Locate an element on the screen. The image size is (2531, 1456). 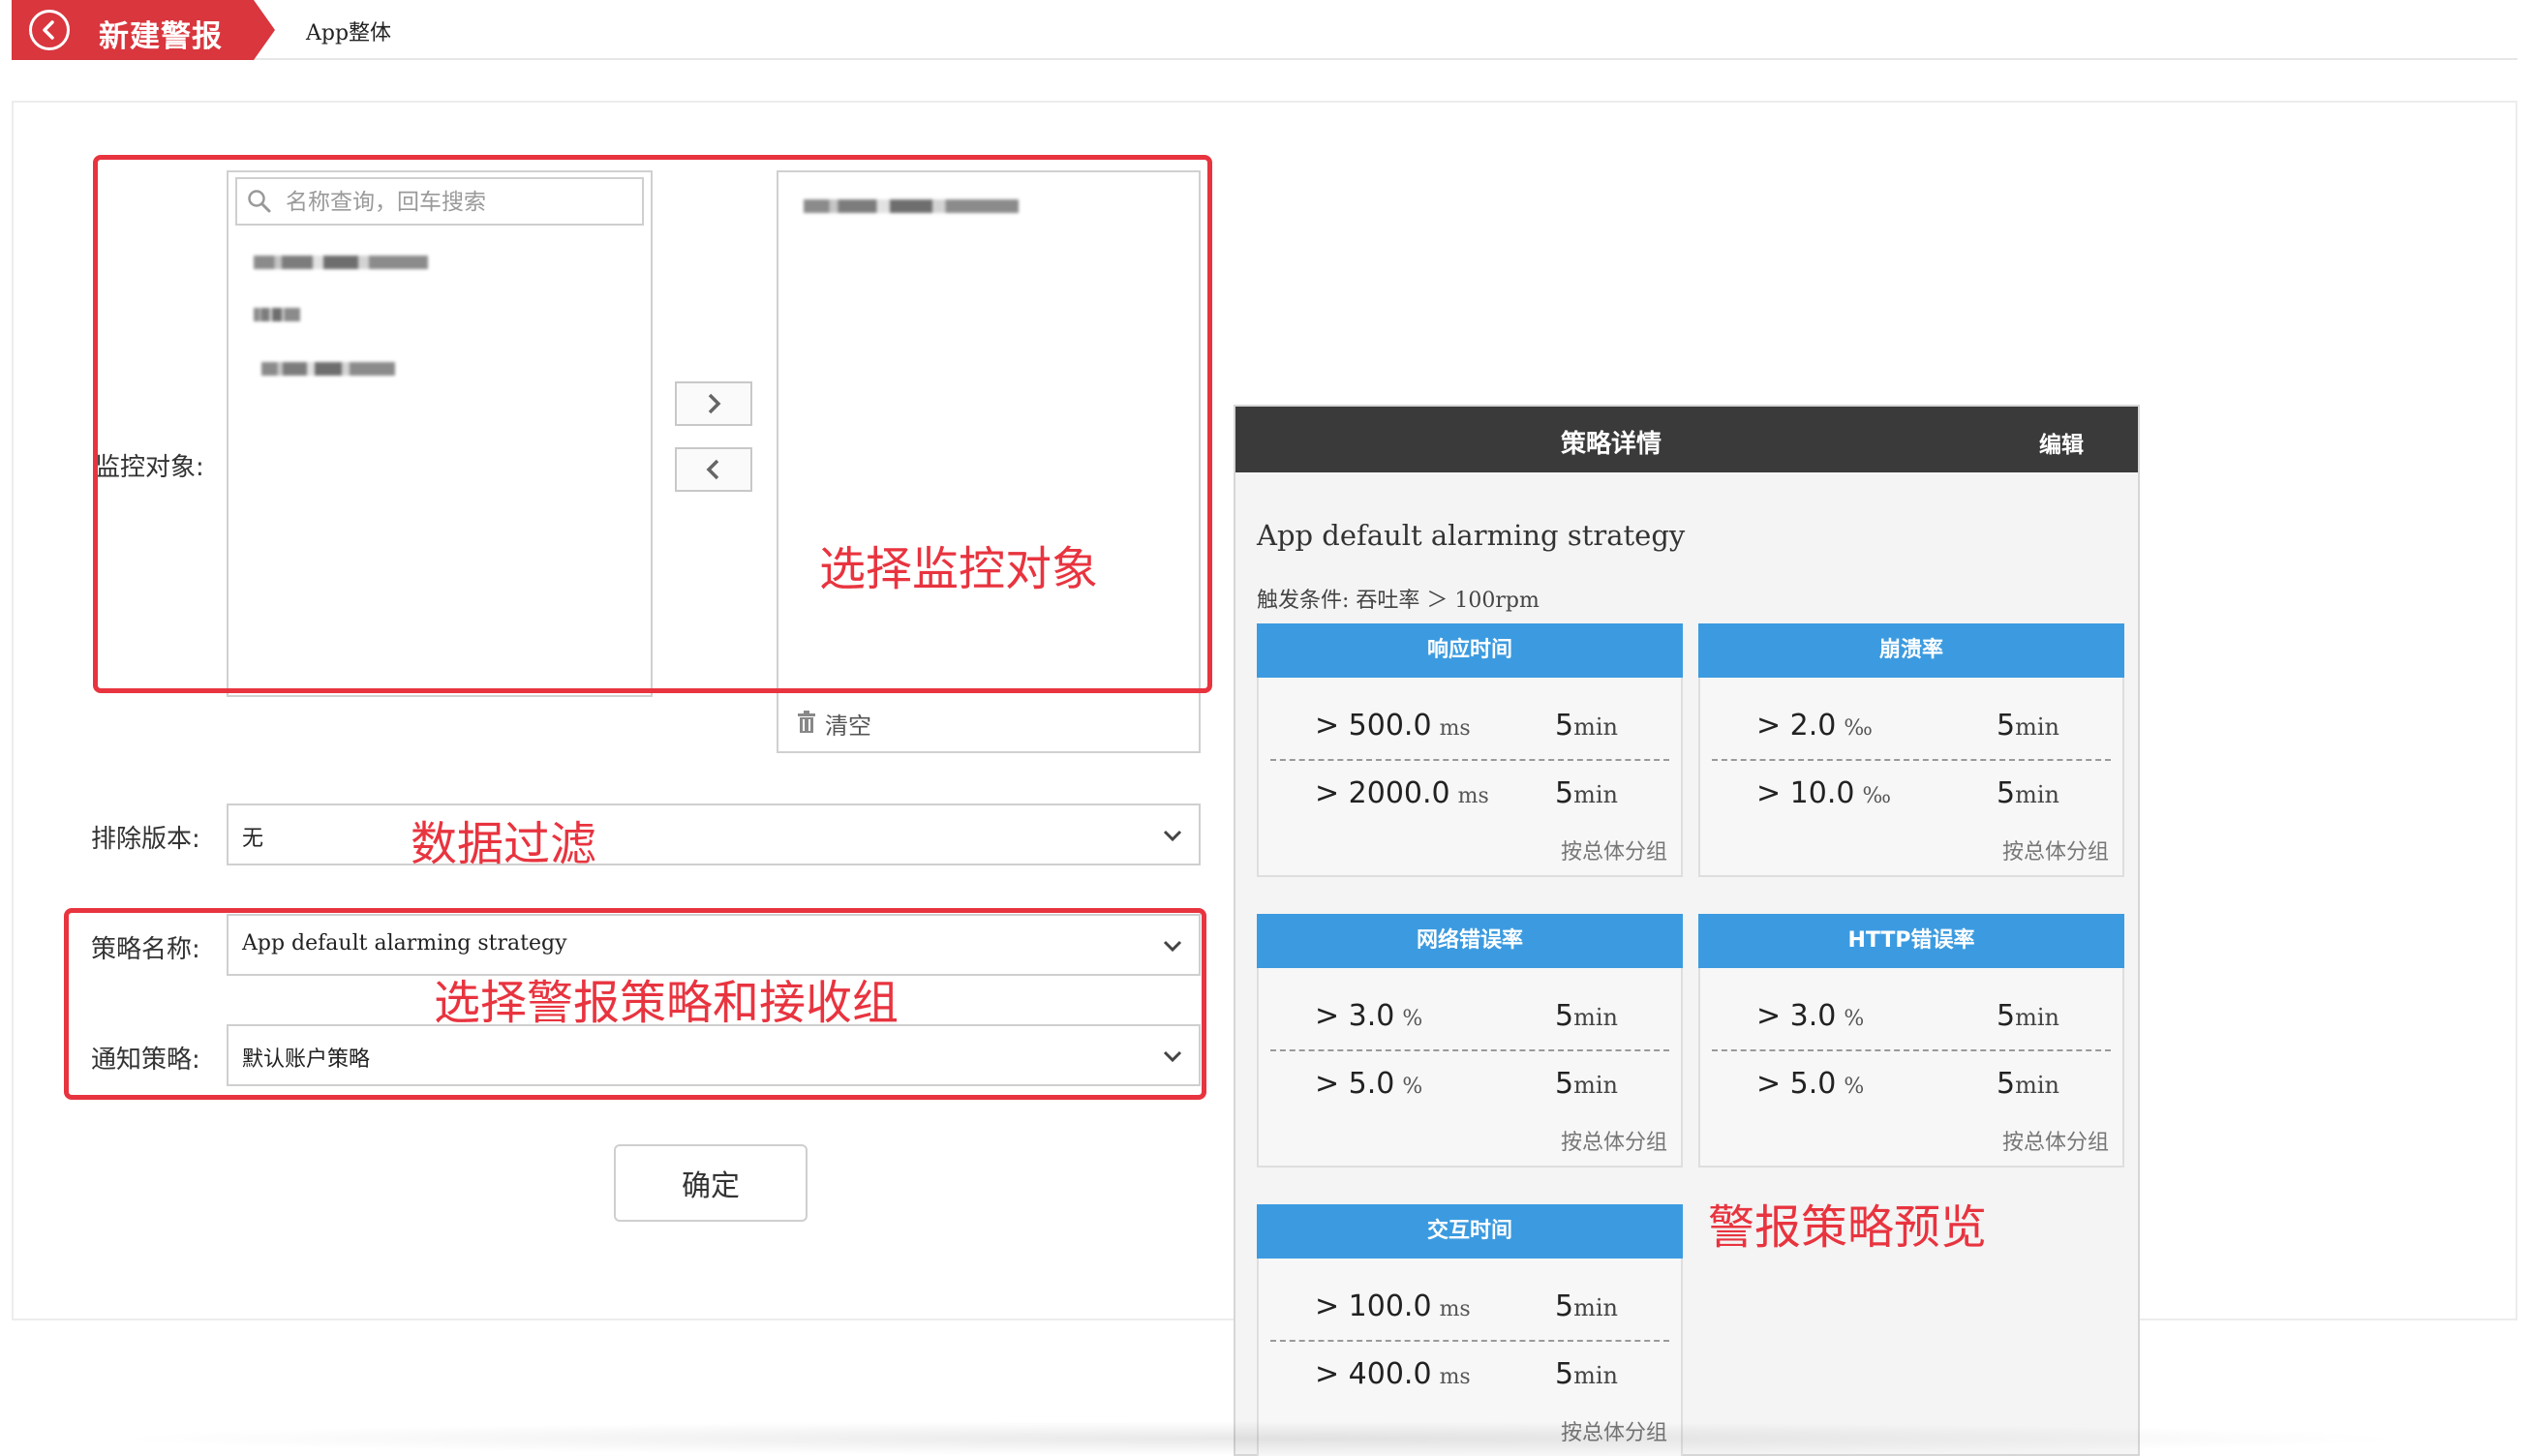
strategy-name: App default alarming strategy is located at coordinates (1471, 535).